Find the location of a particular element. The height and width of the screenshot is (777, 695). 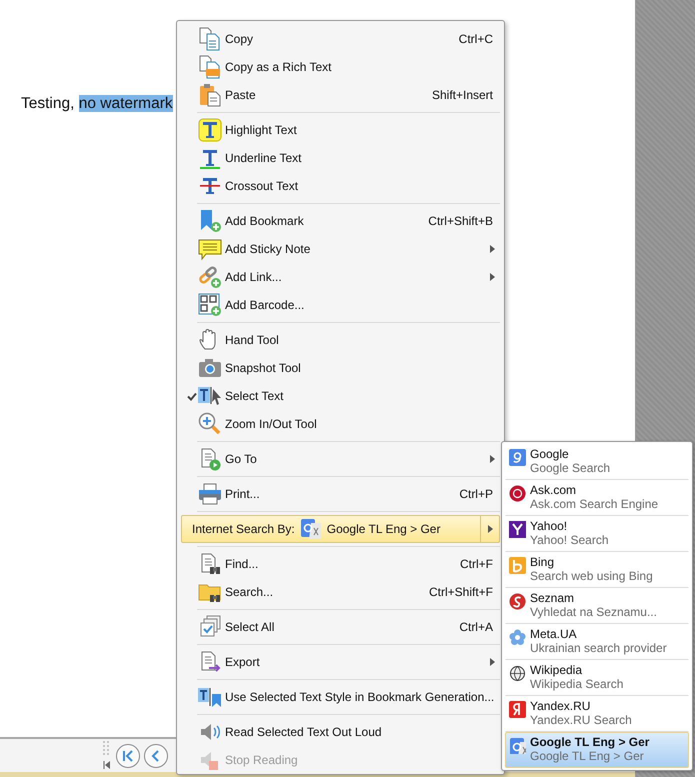

menu-item: Print... Ctrl+P is located at coordinates (340, 494).